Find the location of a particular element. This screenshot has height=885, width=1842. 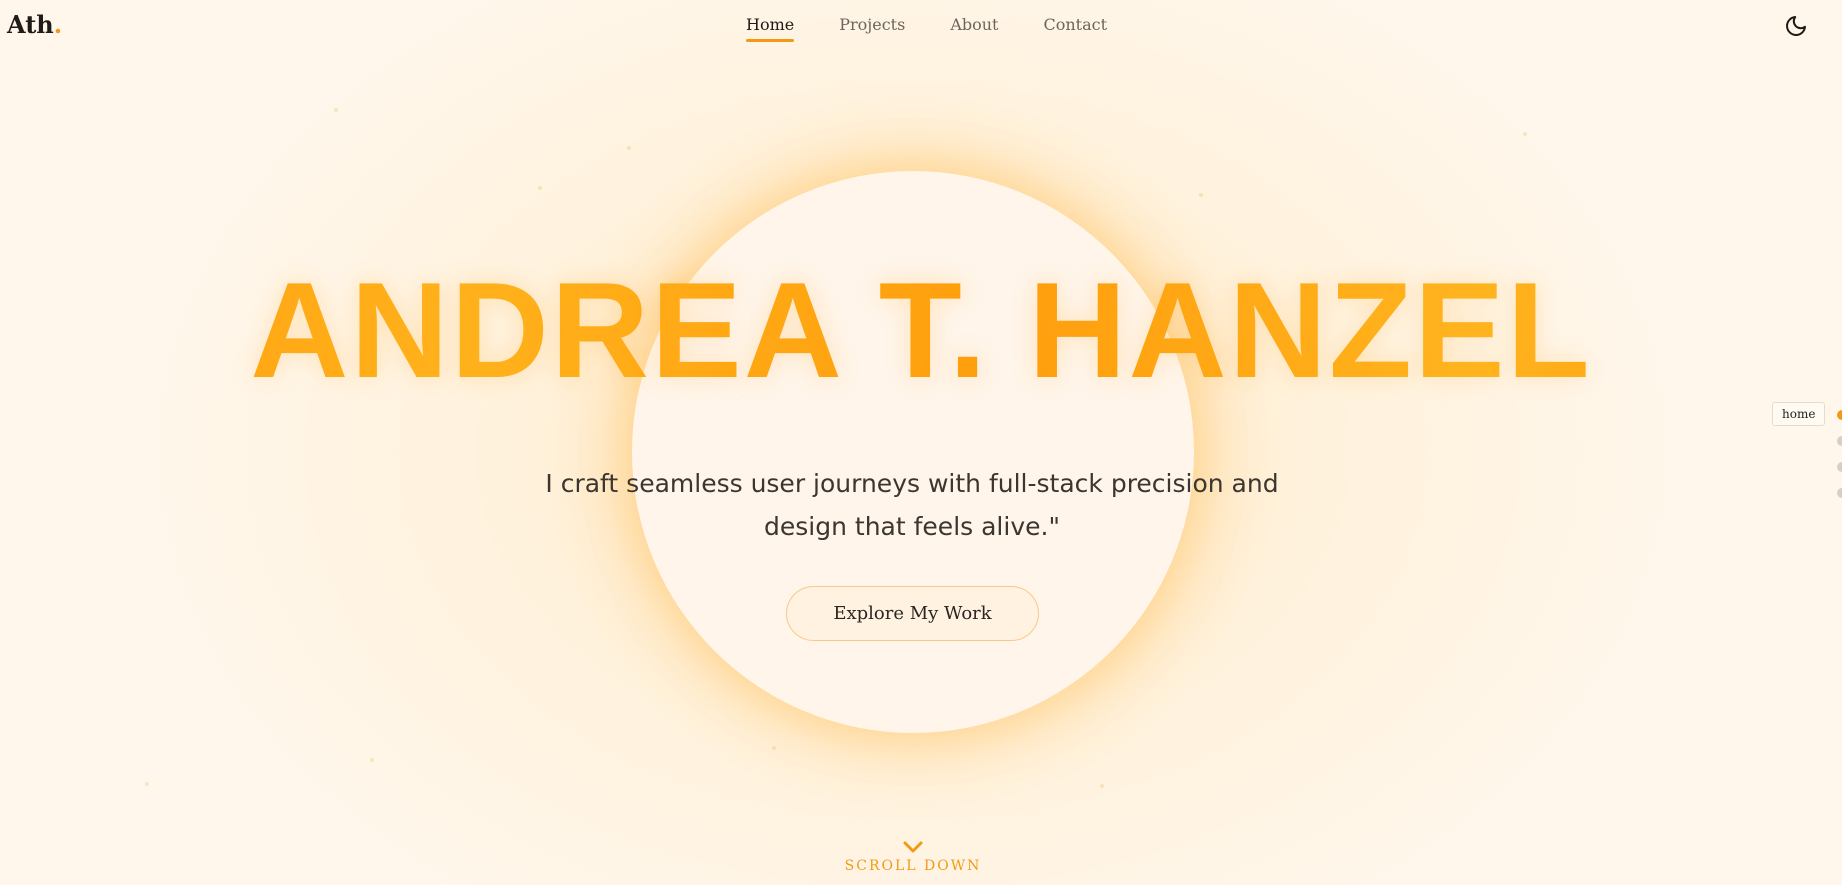

section-indicator is located at coordinates (1839, 462).